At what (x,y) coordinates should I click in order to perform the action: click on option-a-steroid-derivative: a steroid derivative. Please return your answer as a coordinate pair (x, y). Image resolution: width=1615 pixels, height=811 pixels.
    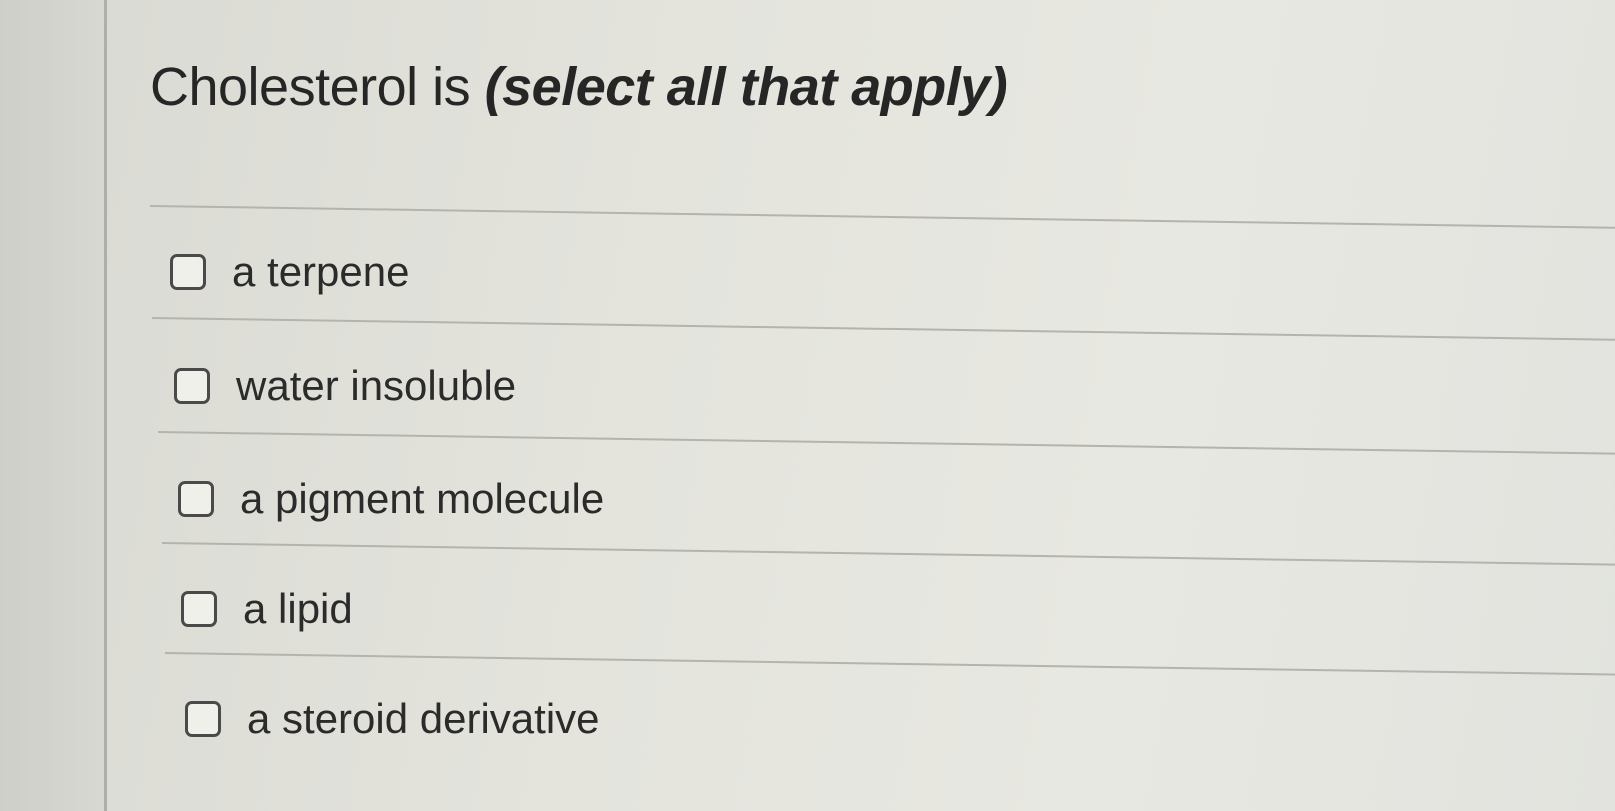
    Looking at the image, I should click on (392, 719).